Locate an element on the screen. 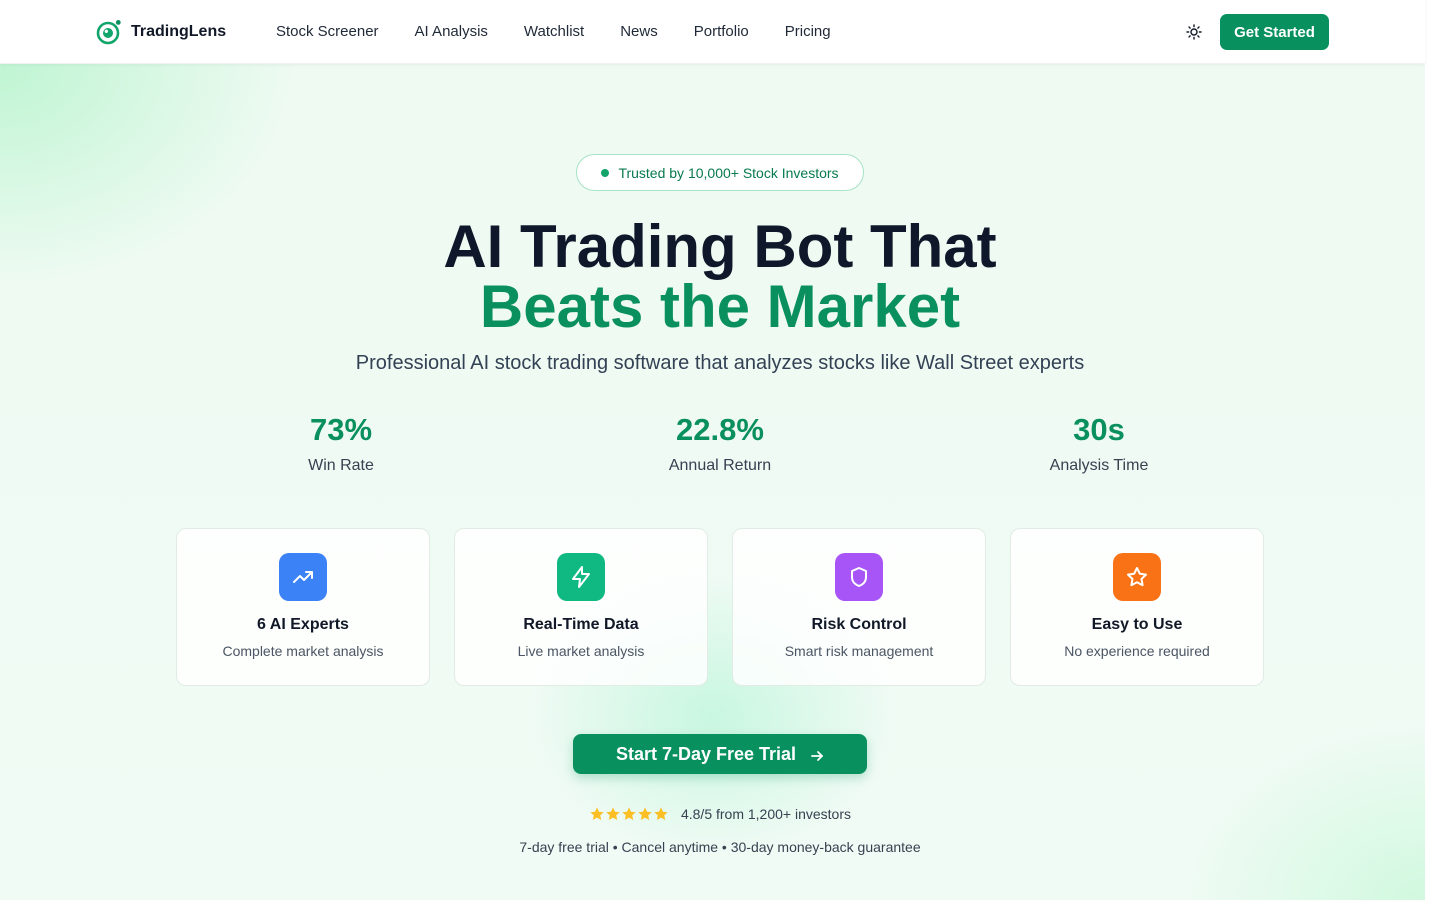 The height and width of the screenshot is (900, 1440). star-rating is located at coordinates (629, 814).